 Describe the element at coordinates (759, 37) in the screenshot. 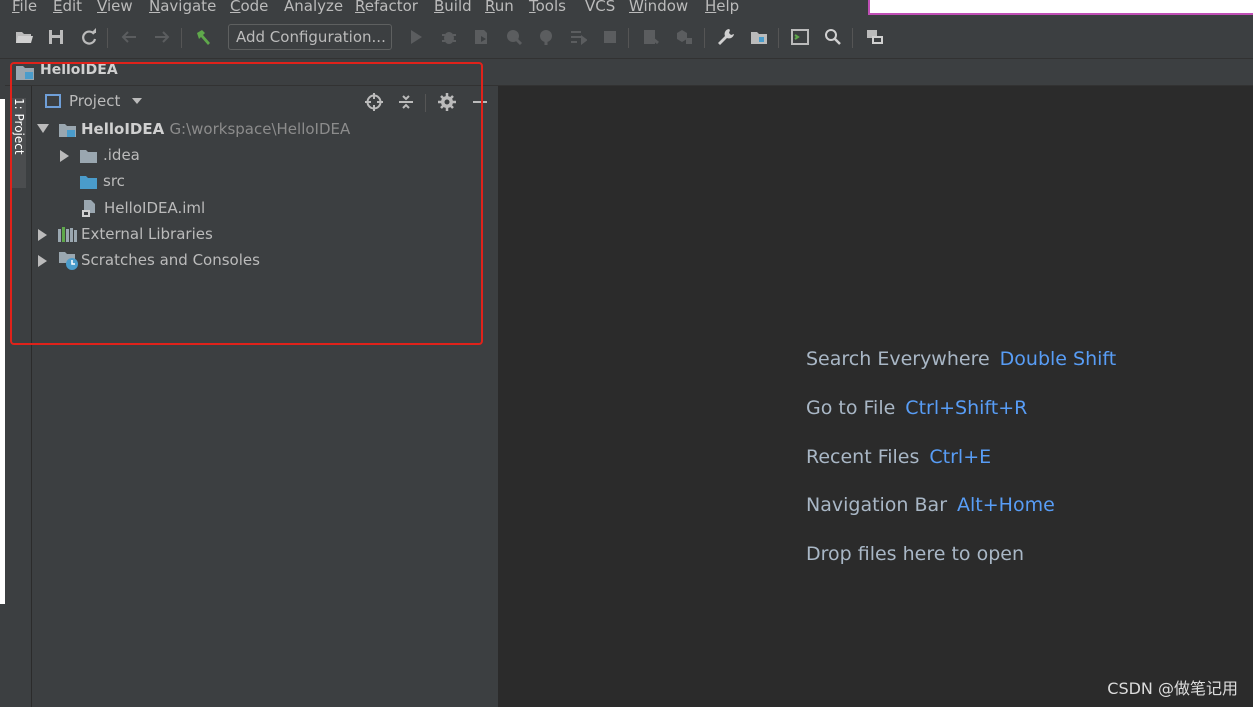

I see `project-structure-icon` at that location.